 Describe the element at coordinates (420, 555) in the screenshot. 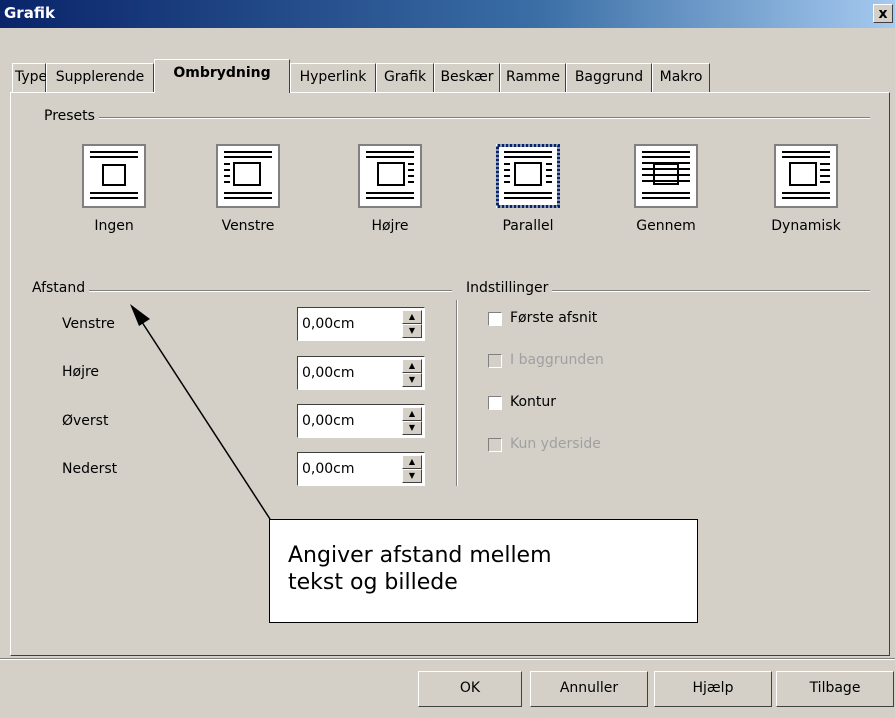

I see `callout-line-1: Angiver afstand mellem` at that location.